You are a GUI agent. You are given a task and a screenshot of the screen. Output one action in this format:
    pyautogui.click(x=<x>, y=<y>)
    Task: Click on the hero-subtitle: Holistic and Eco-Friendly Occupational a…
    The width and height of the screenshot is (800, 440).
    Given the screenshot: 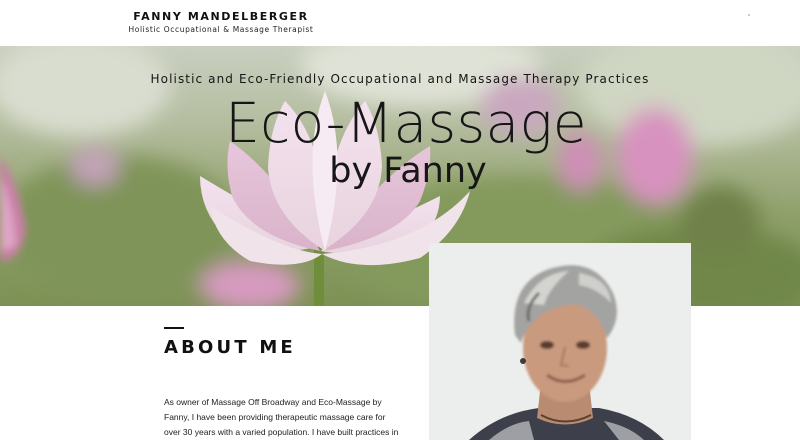 What is the action you would take?
    pyautogui.click(x=400, y=79)
    